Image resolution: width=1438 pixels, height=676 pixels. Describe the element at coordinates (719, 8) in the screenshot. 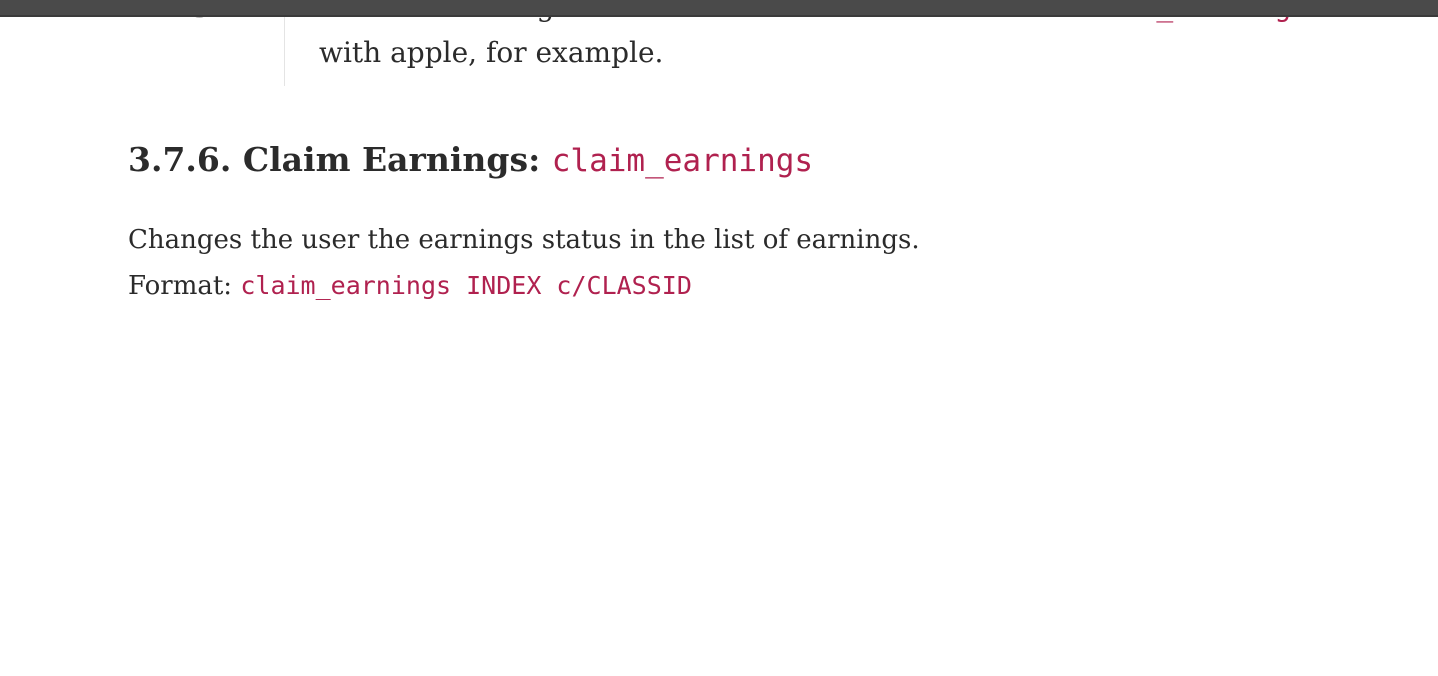

I see `top-bar` at that location.